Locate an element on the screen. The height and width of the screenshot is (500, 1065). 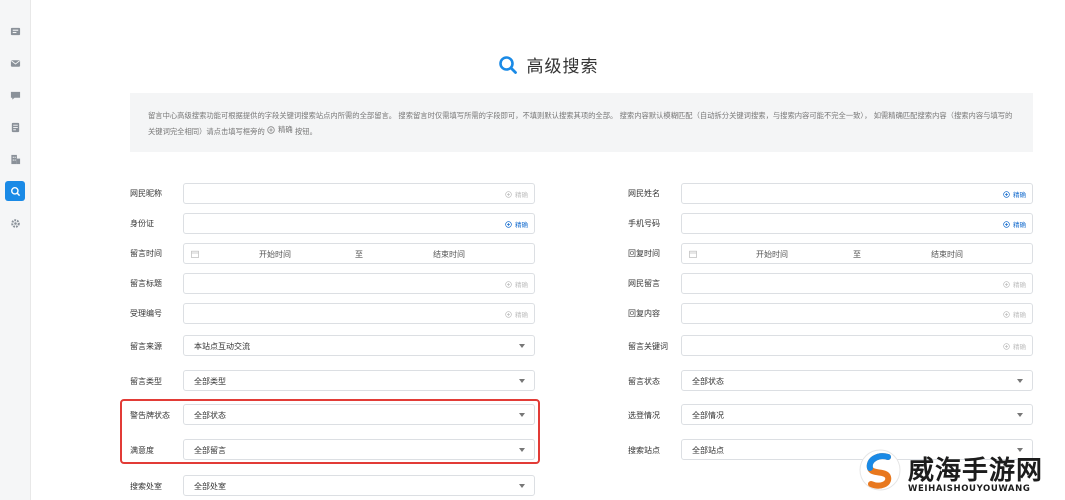
highlight-box is located at coordinates (330, 431).